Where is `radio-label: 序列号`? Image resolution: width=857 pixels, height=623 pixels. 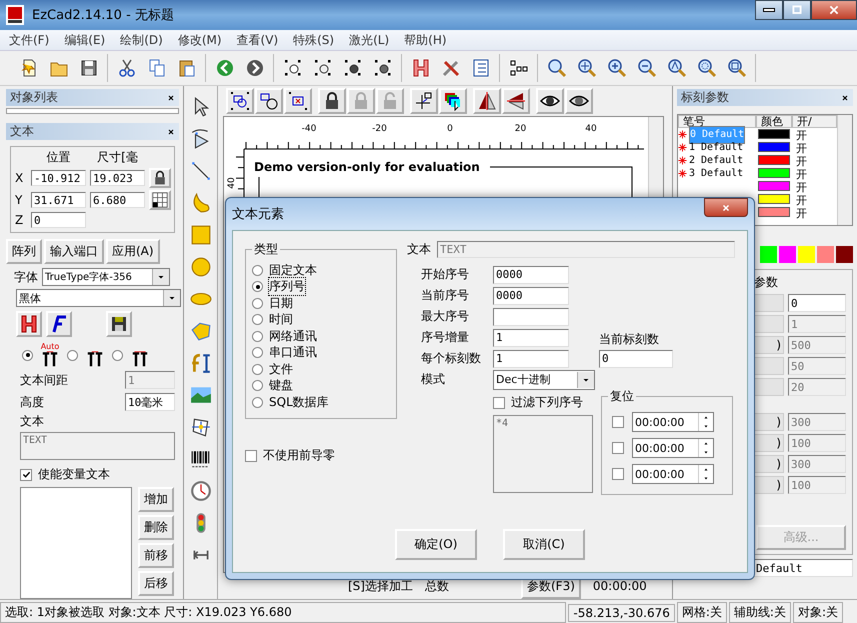
radio-label: 序列号 is located at coordinates (287, 287).